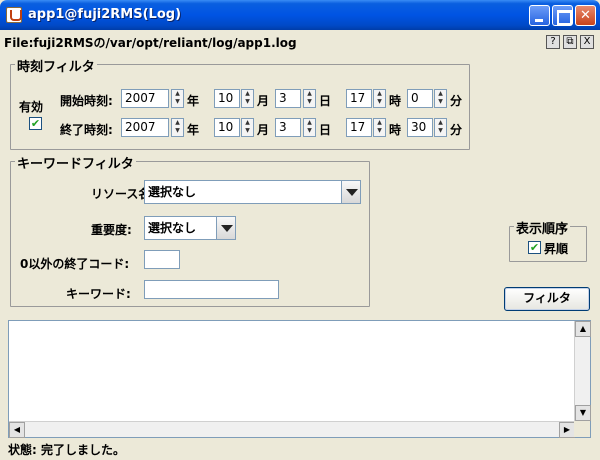 This screenshot has width=600, height=460. What do you see at coordinates (227, 127) in the screenshot?
I see `end-month-field: 10` at bounding box center [227, 127].